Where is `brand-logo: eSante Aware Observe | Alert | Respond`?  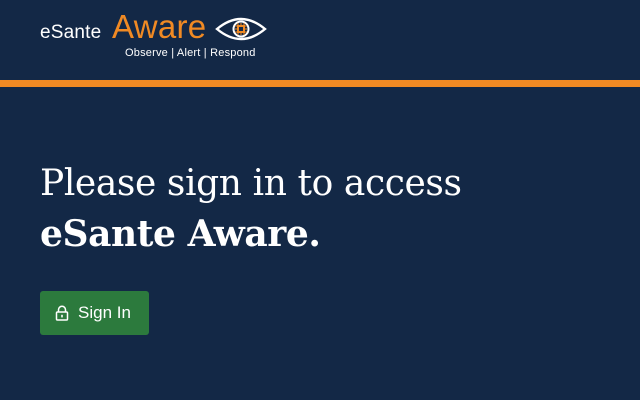
brand-logo: eSante Aware Observe | Alert | Respond is located at coordinates (160, 39).